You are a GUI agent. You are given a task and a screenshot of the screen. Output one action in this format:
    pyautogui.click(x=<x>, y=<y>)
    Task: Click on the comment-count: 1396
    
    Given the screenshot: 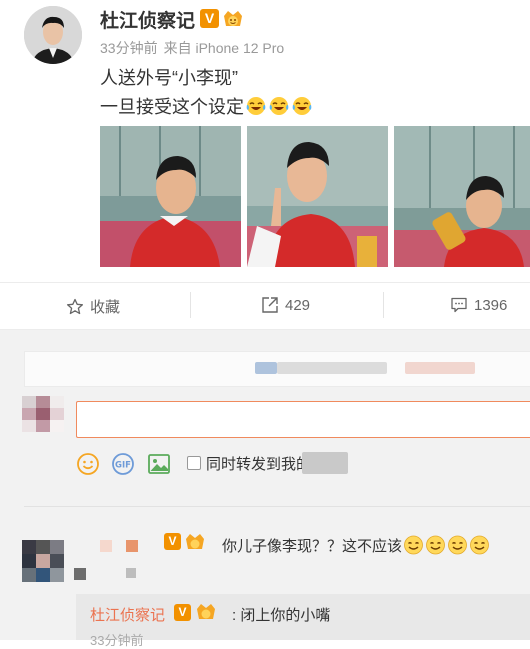 What is the action you would take?
    pyautogui.click(x=491, y=305)
    